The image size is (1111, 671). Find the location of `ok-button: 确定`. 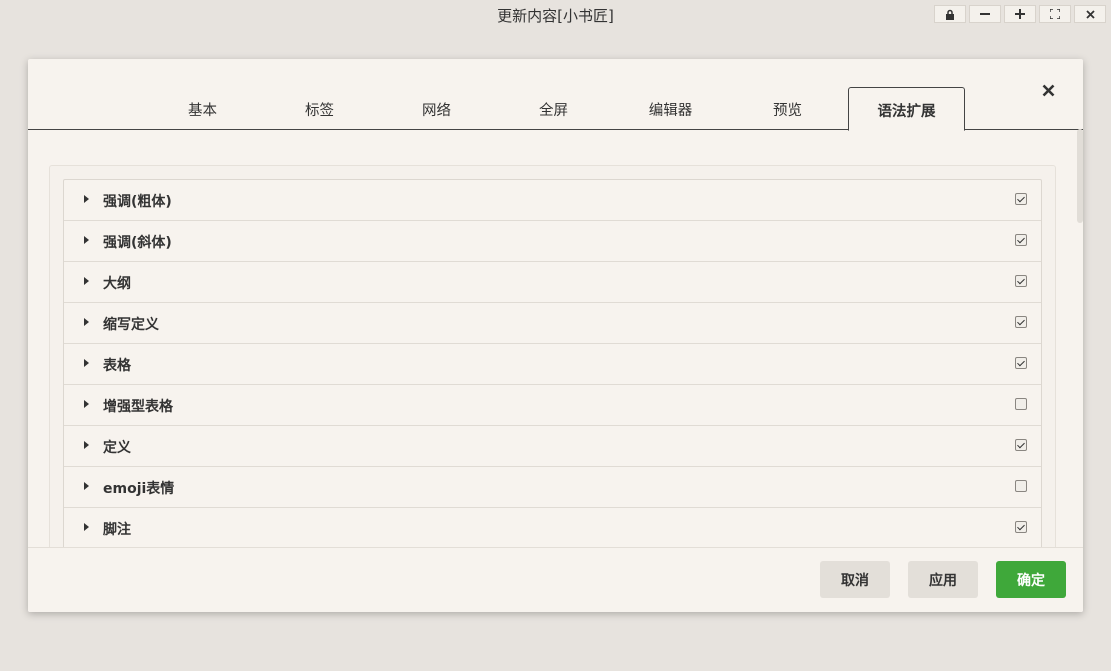

ok-button: 确定 is located at coordinates (1031, 579).